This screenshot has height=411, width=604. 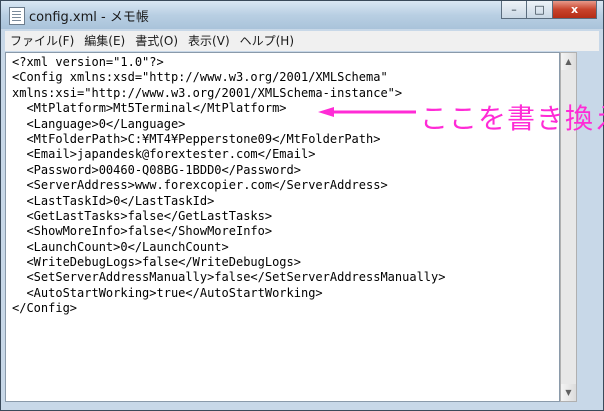 I want to click on menu-bar: ファイル(F) 編集(E) 書式(O) 表示(V) ヘルプ(H), so click(x=302, y=41).